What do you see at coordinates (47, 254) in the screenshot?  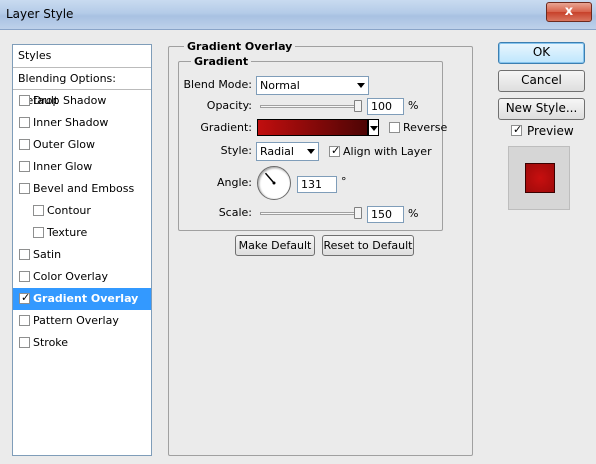 I see `style-item-label: Satin` at bounding box center [47, 254].